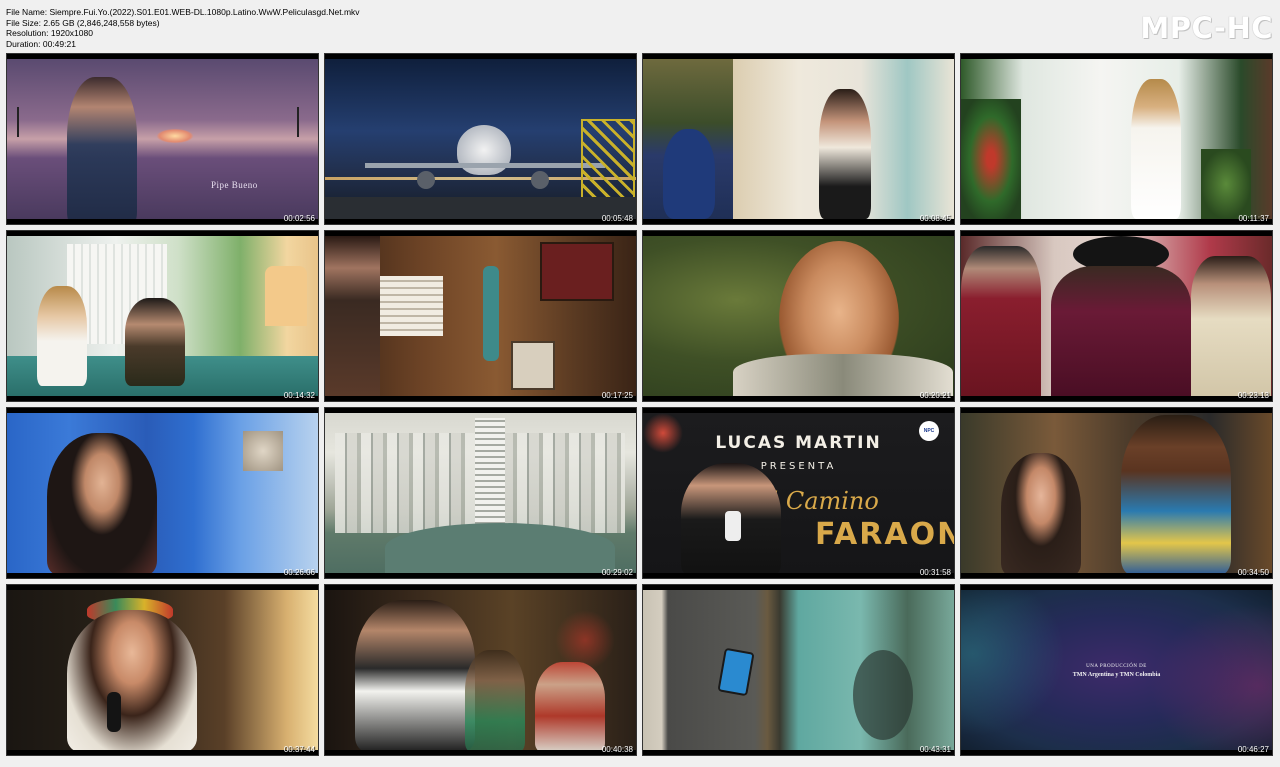 This screenshot has width=1280, height=767. What do you see at coordinates (41, 43) in the screenshot?
I see `duration: Duration: 00:49:21` at bounding box center [41, 43].